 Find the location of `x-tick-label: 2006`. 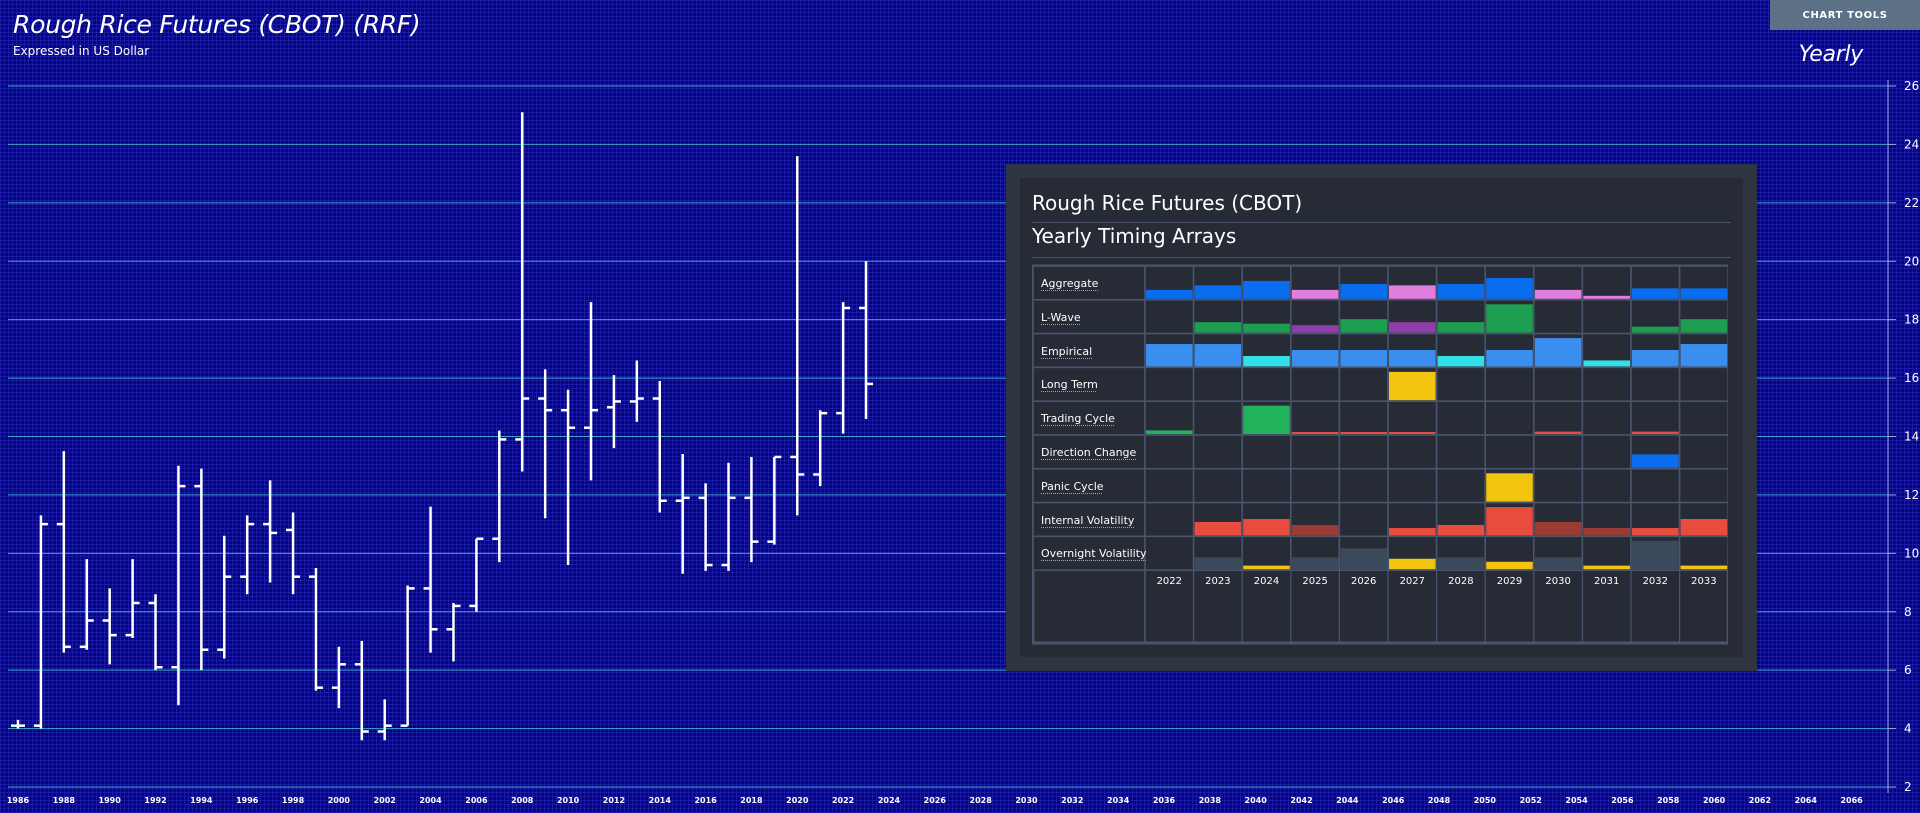

x-tick-label: 2006 is located at coordinates (476, 800).